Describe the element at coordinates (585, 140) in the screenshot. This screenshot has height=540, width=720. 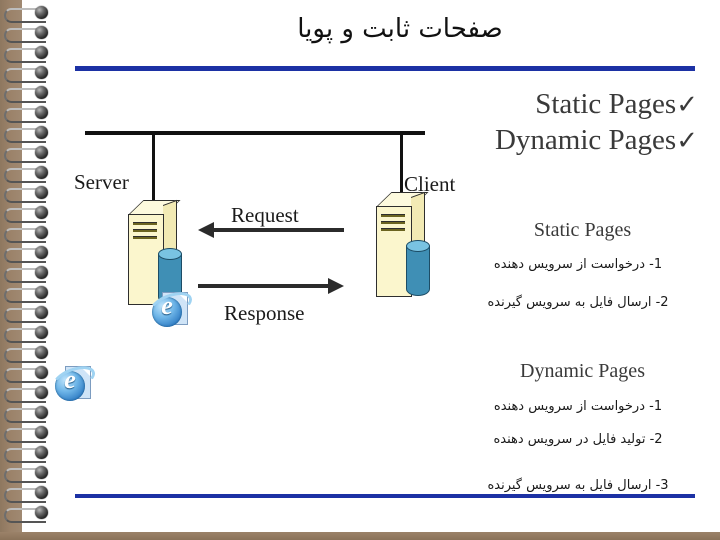
I see `checklist-label-dynamic: Dynamic Pages` at that location.